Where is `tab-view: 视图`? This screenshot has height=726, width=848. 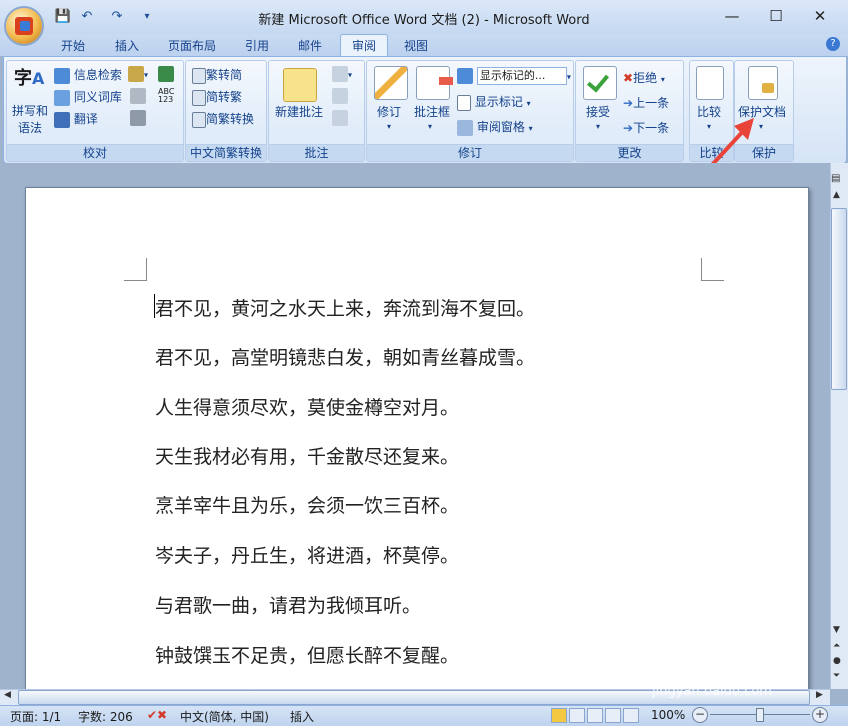
tab-view: 视图 is located at coordinates (416, 46).